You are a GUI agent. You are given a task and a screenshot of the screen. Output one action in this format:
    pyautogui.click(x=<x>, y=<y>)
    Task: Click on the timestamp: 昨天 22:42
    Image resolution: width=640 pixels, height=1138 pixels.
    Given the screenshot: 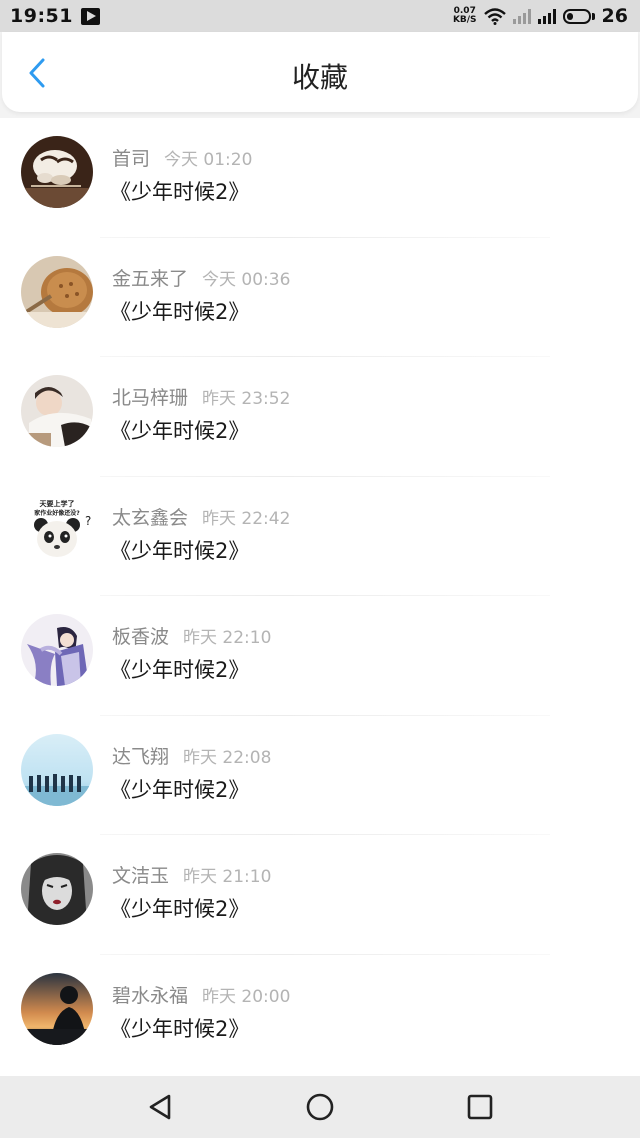 What is the action you would take?
    pyautogui.click(x=246, y=518)
    